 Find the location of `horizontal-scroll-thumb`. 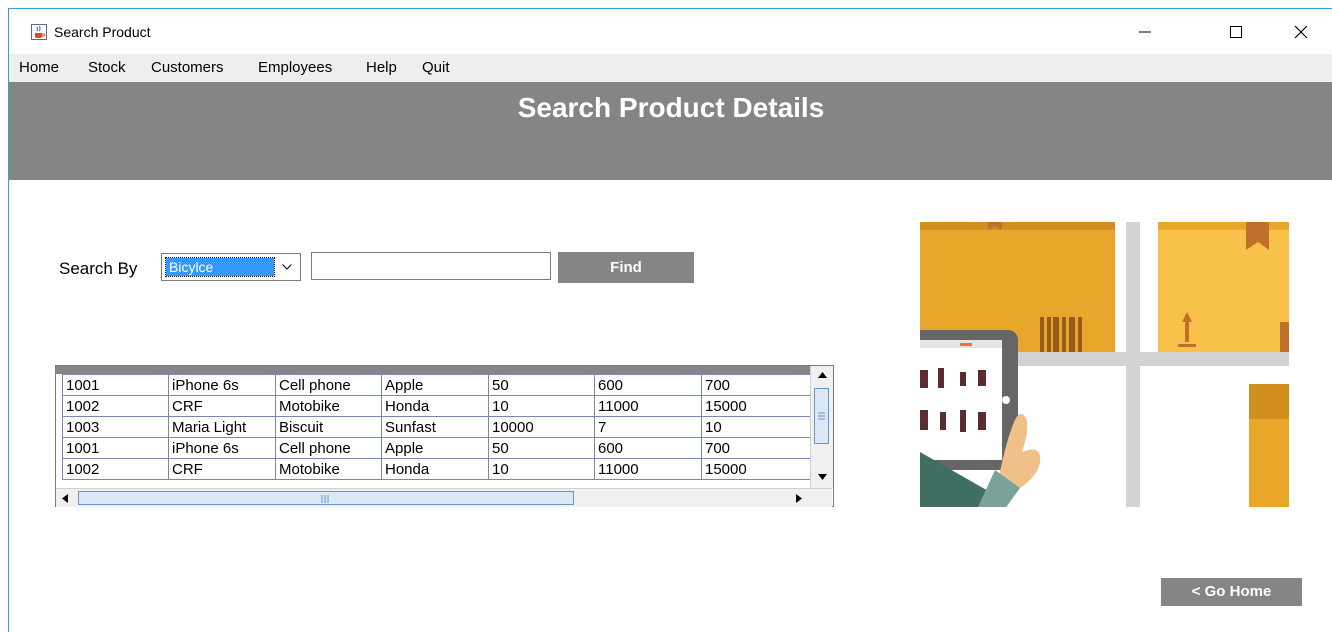

horizontal-scroll-thumb is located at coordinates (326, 498).